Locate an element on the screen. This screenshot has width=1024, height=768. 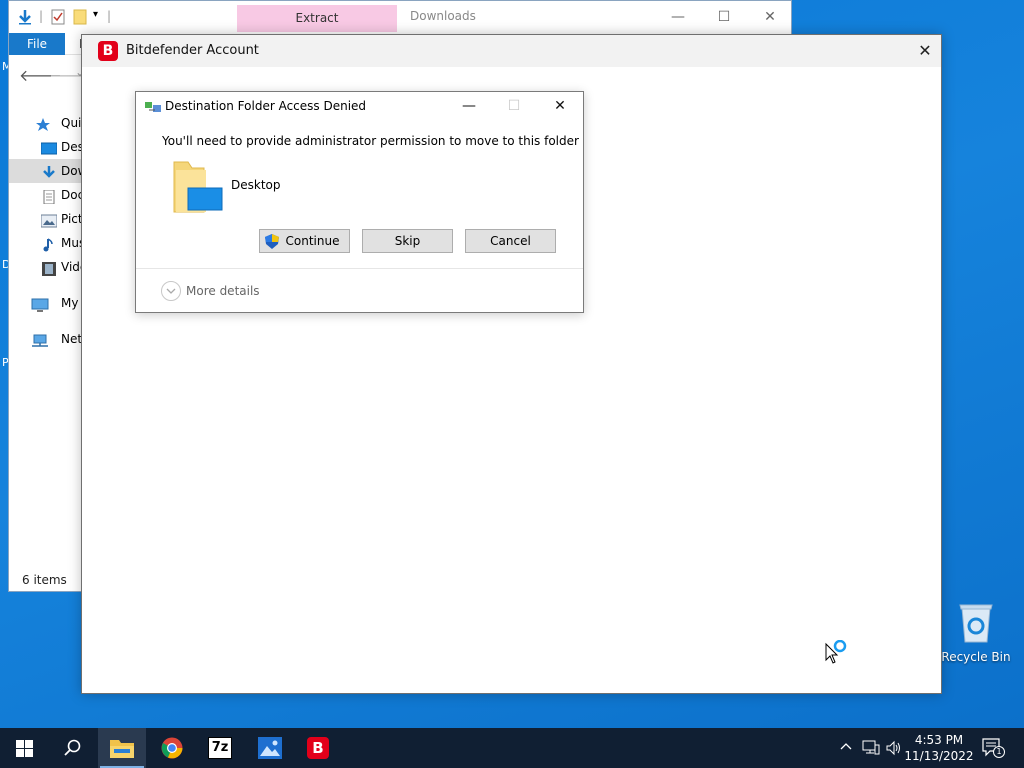
search-button is located at coordinates (72, 748).